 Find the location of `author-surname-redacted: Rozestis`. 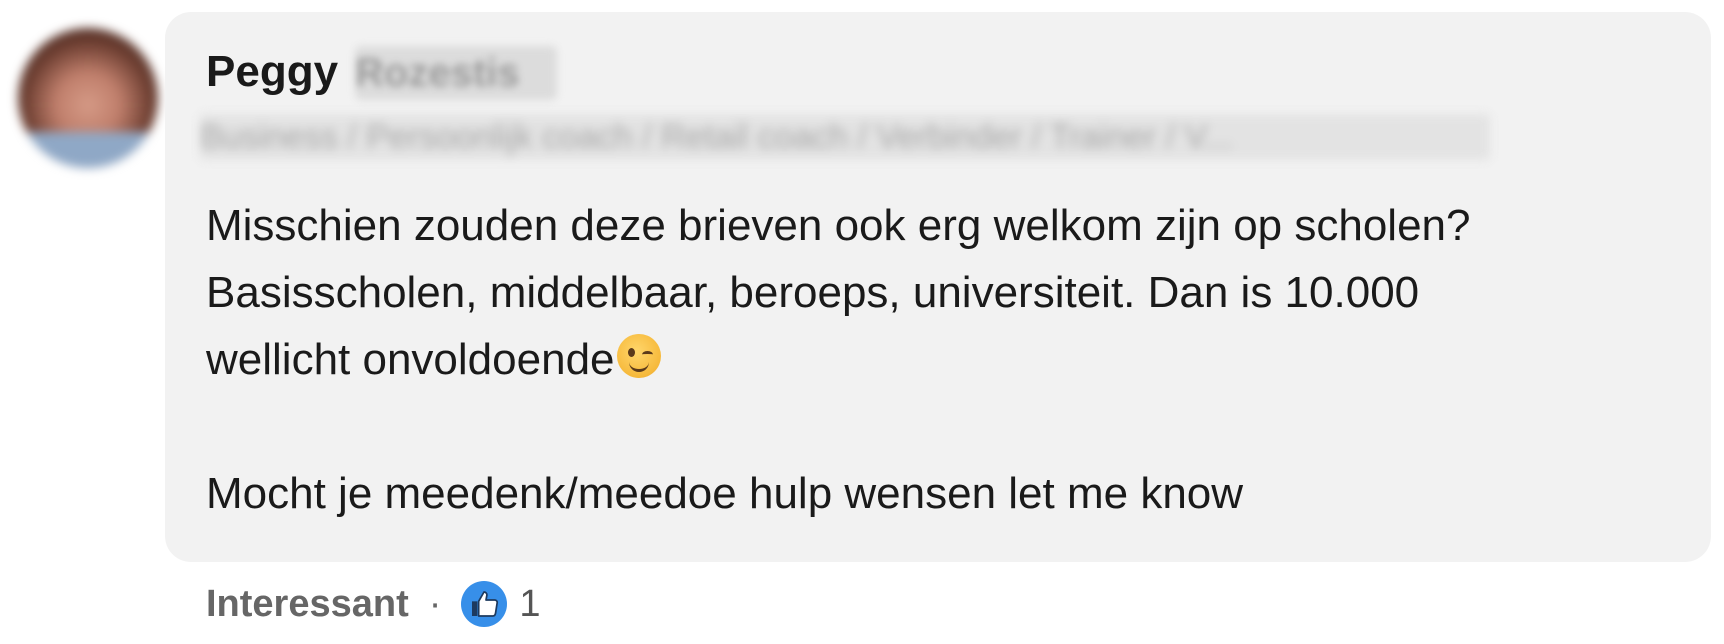

author-surname-redacted: Rozestis is located at coordinates (456, 73).